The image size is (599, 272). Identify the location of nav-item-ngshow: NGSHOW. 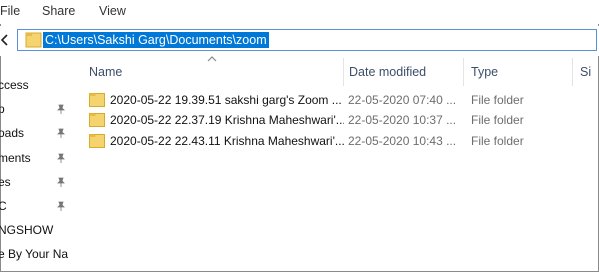
(26, 230).